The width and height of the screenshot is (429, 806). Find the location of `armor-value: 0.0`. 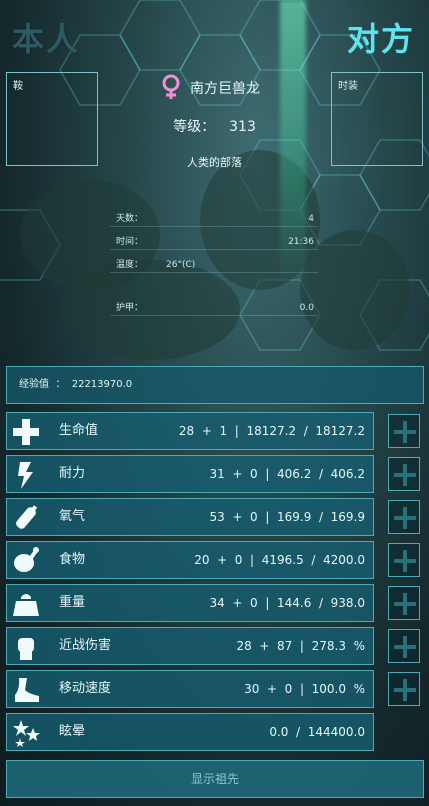

armor-value: 0.0 is located at coordinates (306, 308).